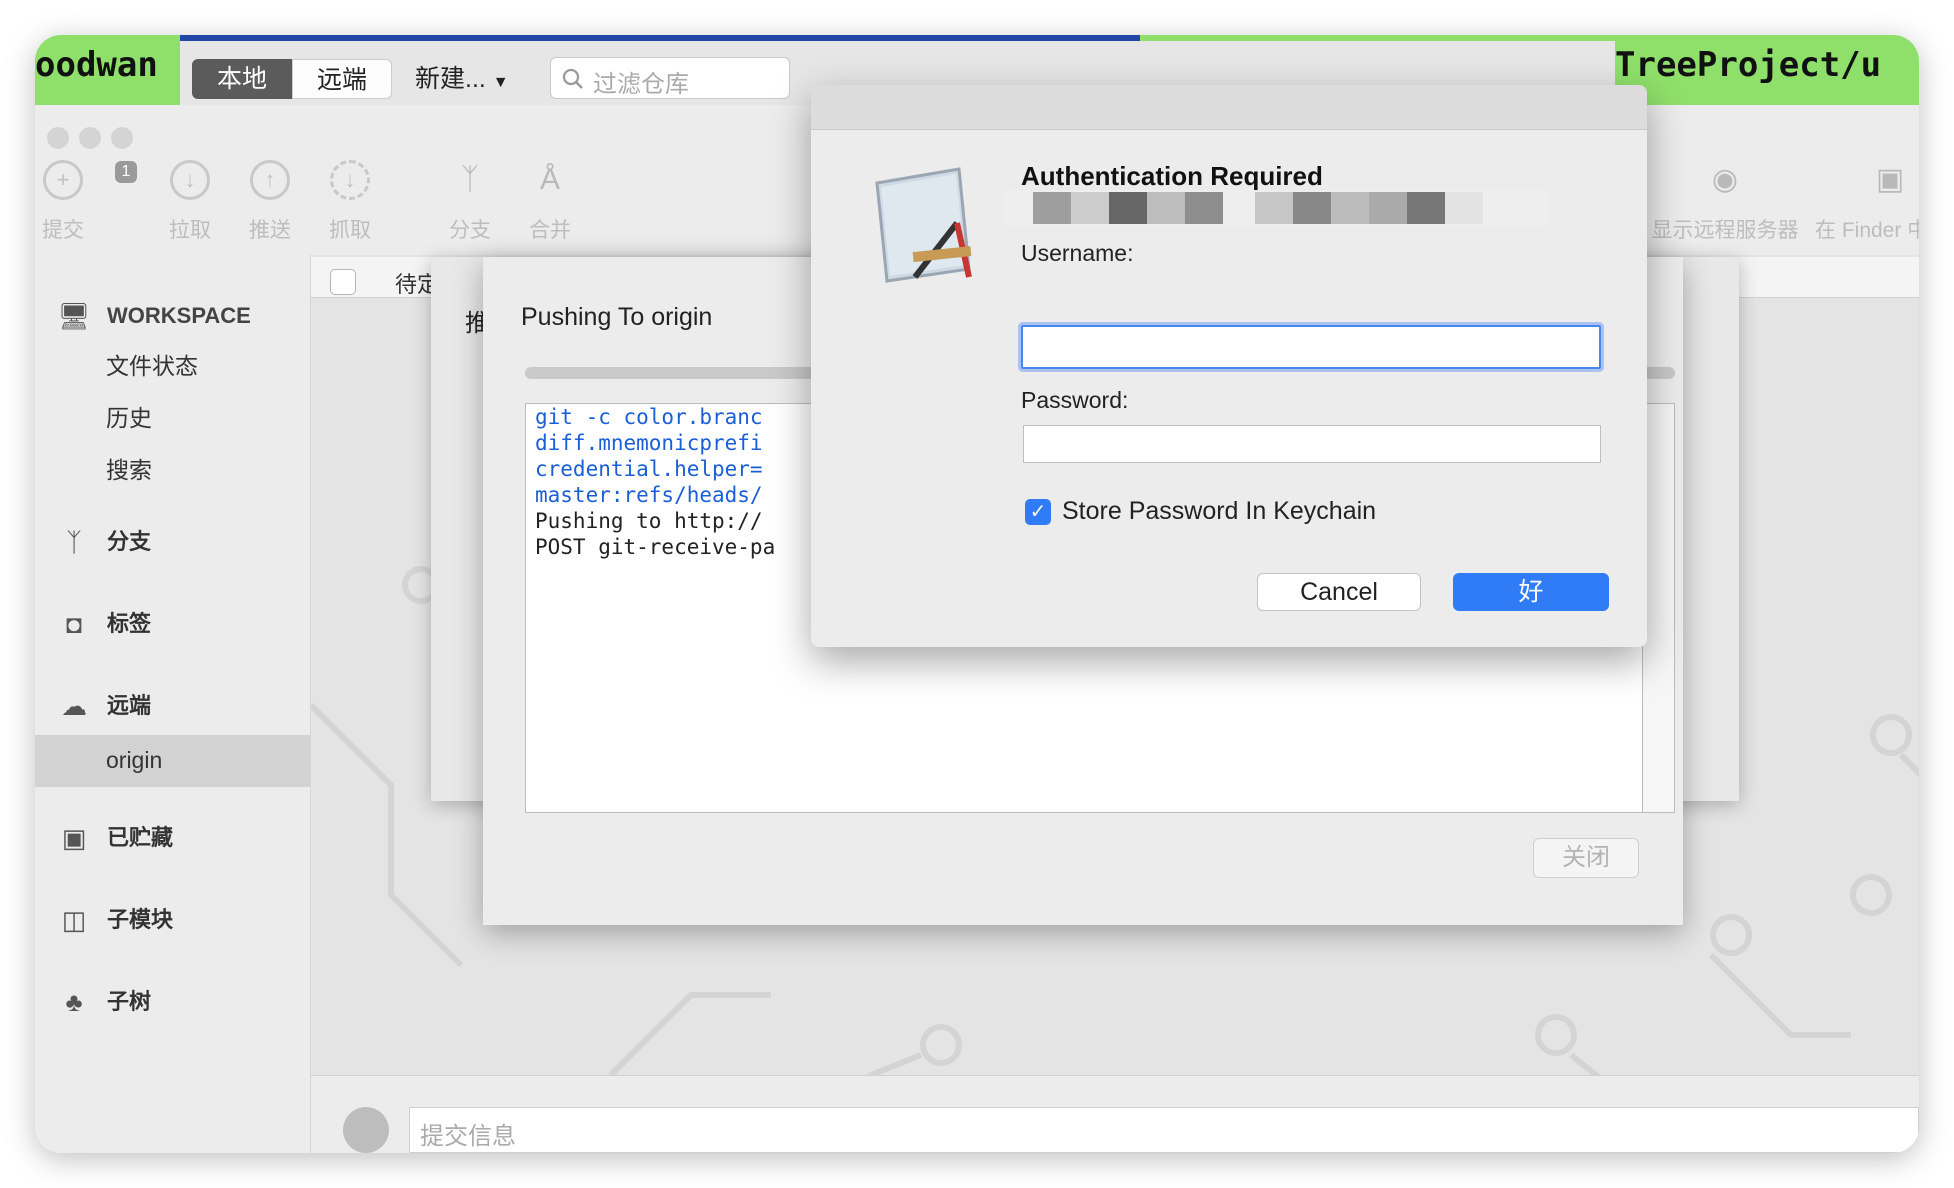 Image resolution: width=1954 pixels, height=1188 pixels. What do you see at coordinates (649, 443) in the screenshot?
I see `log-line: diff.mnemonicprefi` at bounding box center [649, 443].